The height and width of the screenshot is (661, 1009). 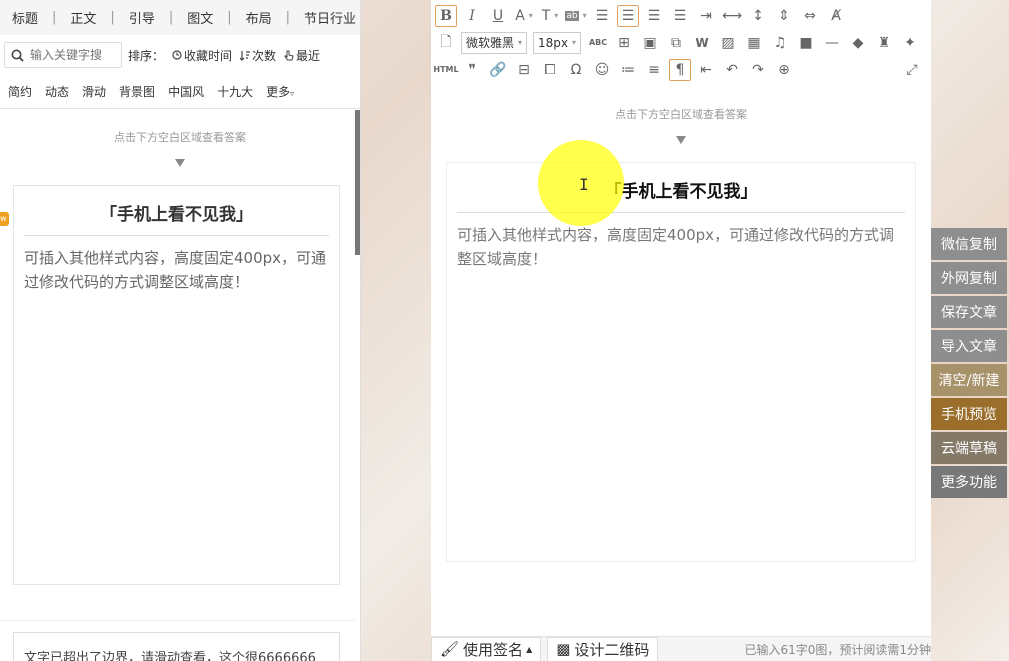 I want to click on tag-19th-congress: 十九大, so click(x=235, y=91).